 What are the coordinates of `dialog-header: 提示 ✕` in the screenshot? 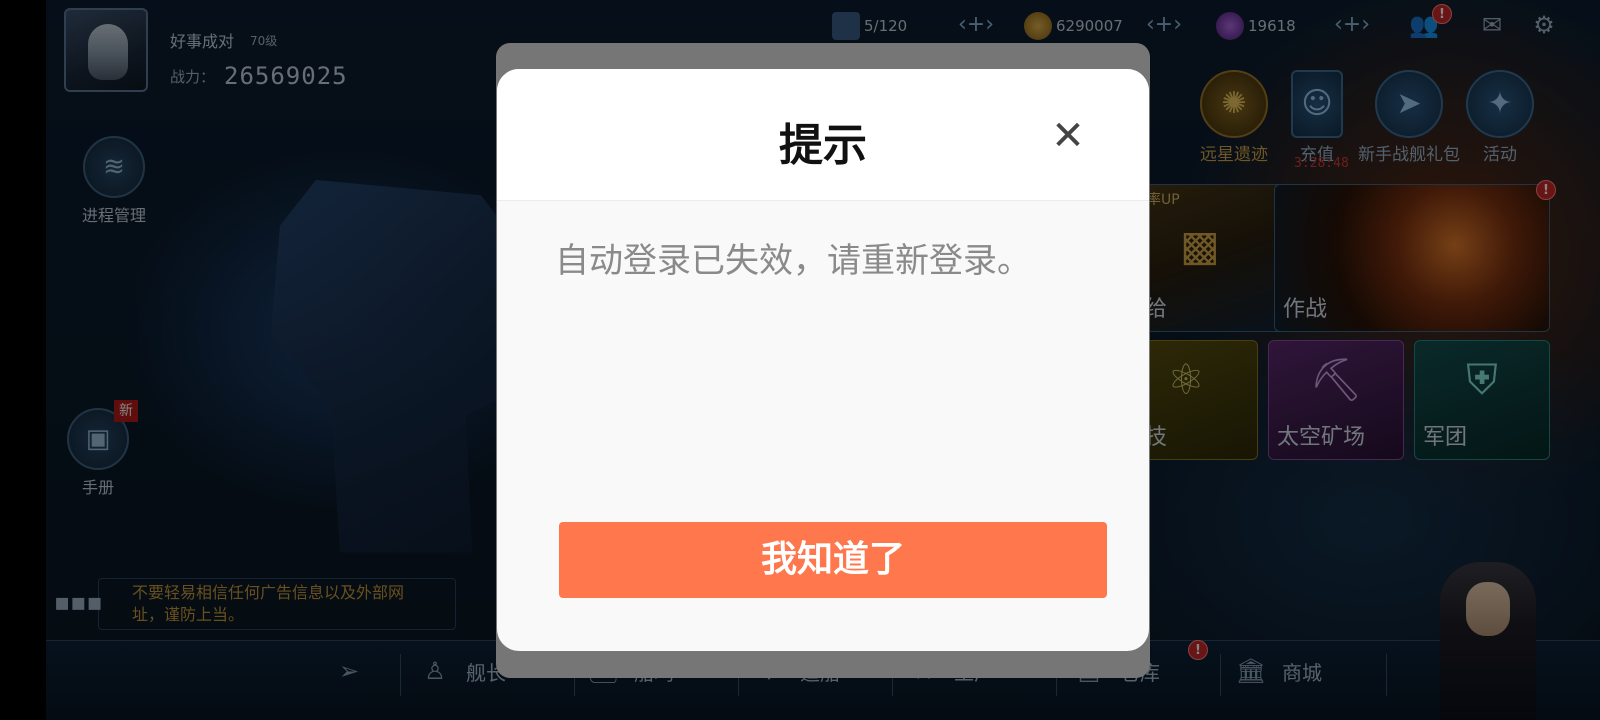 It's located at (823, 135).